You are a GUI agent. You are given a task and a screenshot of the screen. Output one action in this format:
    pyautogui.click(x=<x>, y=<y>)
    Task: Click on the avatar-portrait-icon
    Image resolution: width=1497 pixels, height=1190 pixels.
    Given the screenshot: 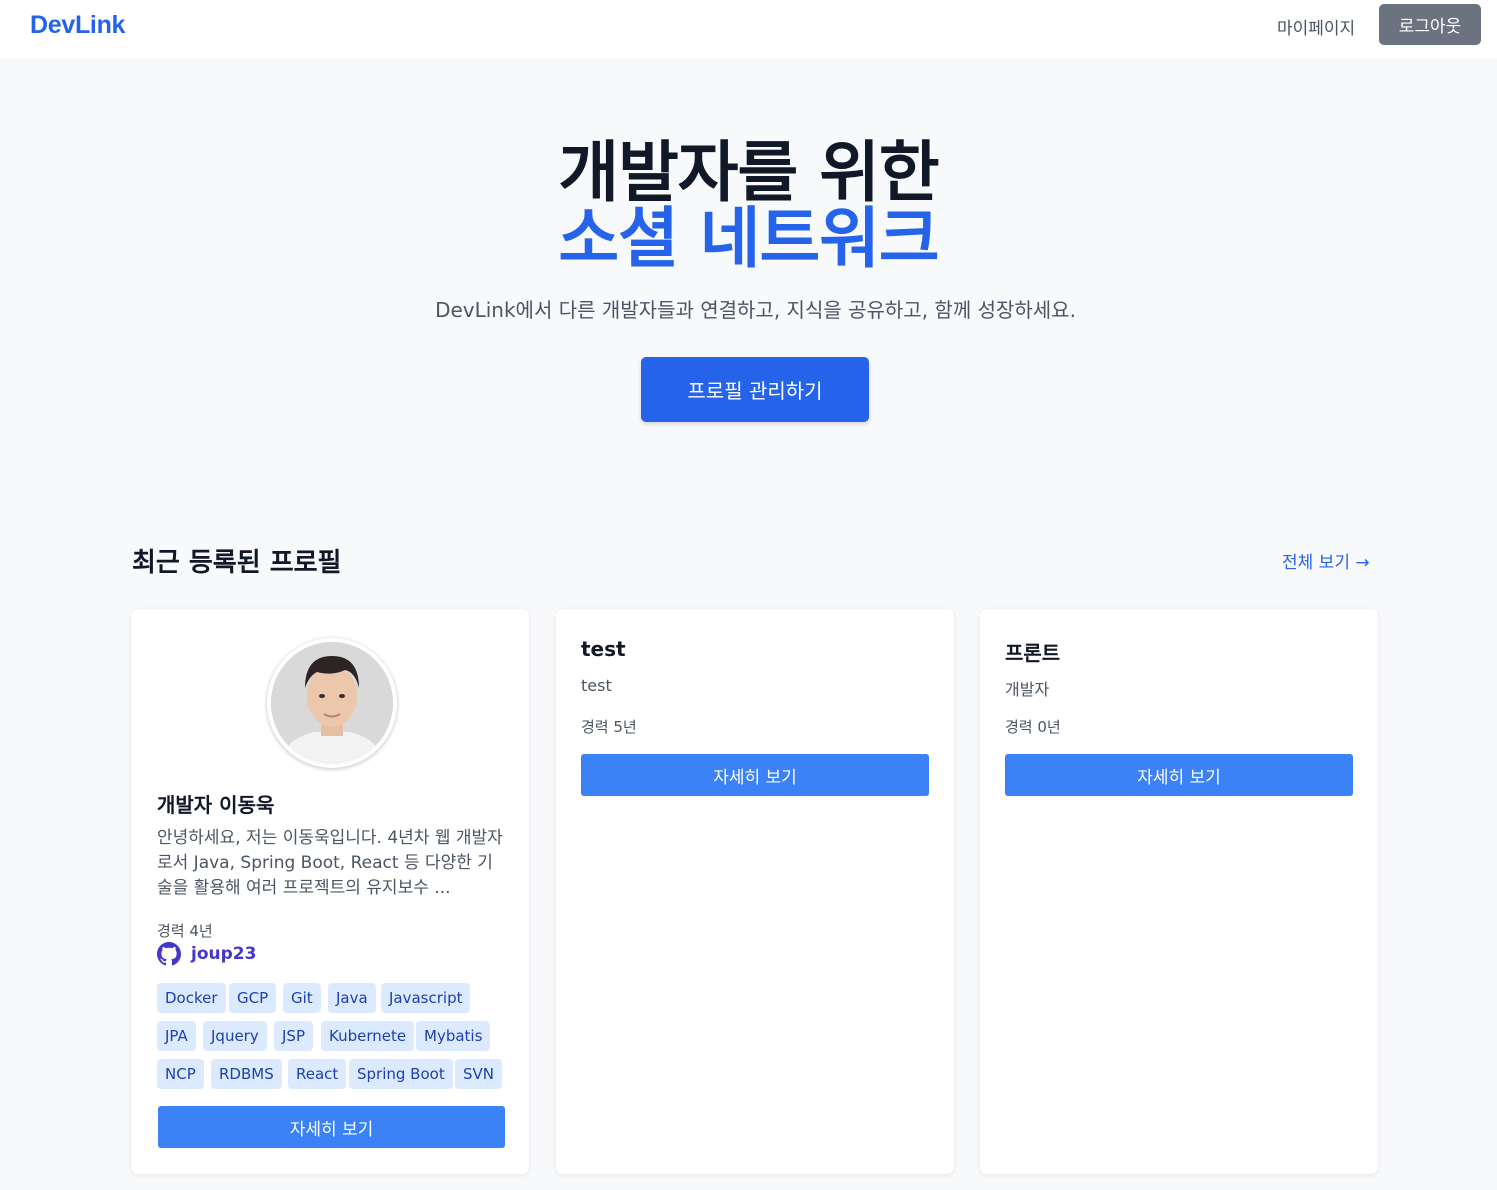 What is the action you would take?
    pyautogui.click(x=332, y=703)
    